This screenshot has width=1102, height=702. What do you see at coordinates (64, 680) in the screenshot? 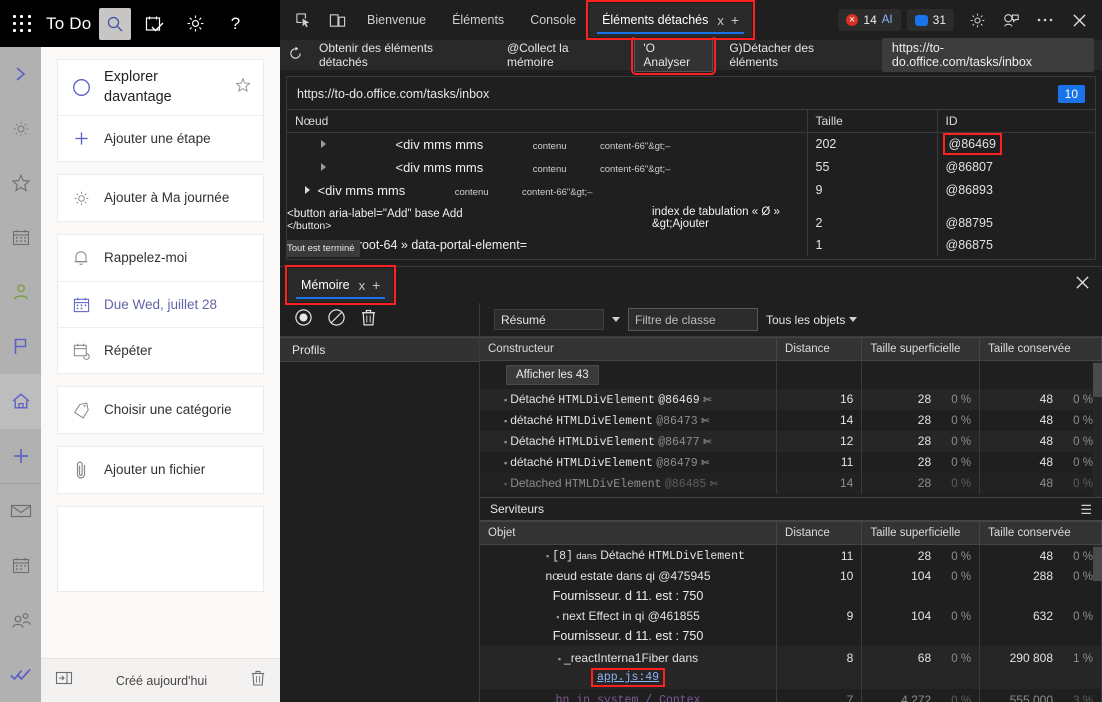
I see `collapse-pane-icon` at bounding box center [64, 680].